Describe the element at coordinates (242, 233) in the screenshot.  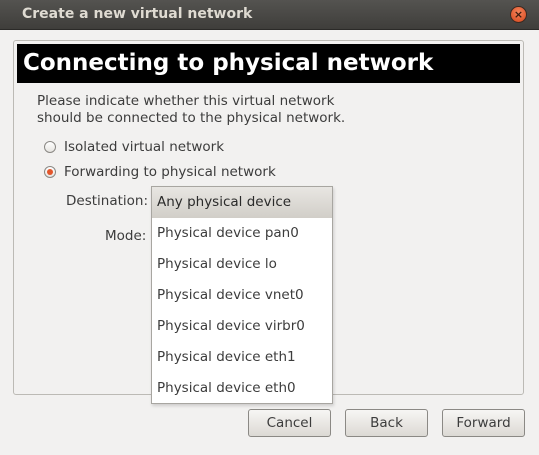
I see `destination-option-pan0: Physical device pan0` at that location.